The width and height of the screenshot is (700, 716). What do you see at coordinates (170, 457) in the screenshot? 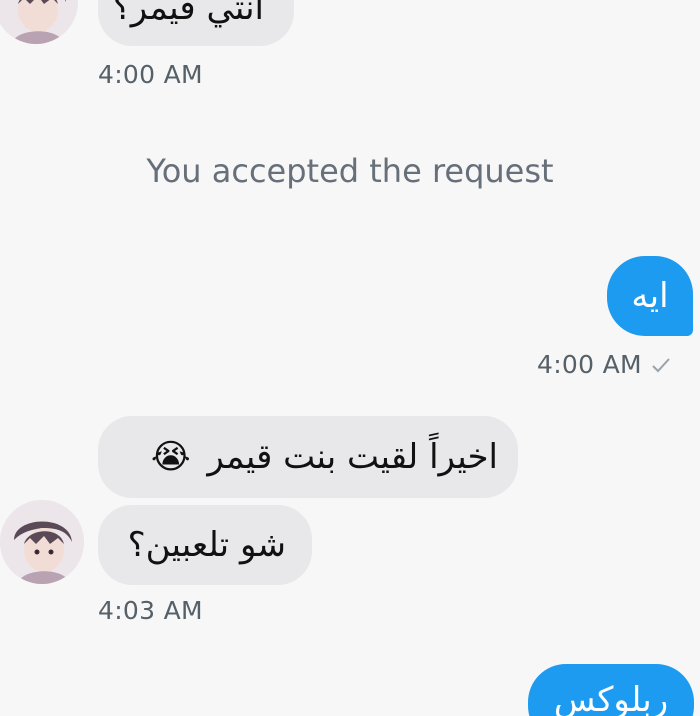
I see `crying-face-emoji: 😭` at bounding box center [170, 457].